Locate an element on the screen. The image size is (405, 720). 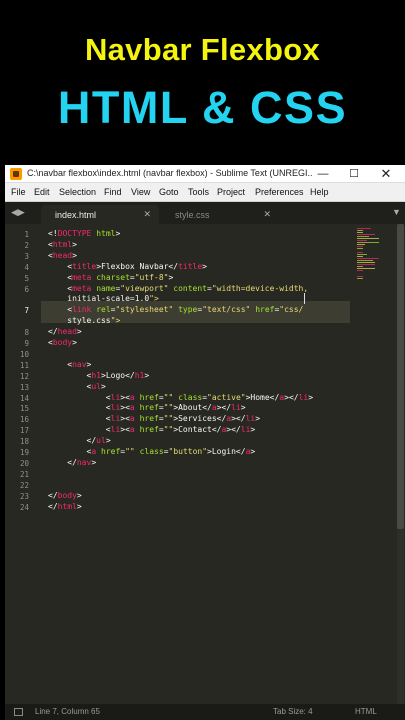
code-line: </body> is located at coordinates (65, 495).